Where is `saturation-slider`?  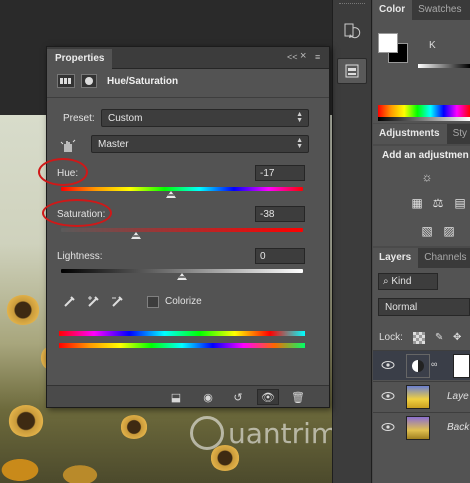
saturation-slider is located at coordinates (182, 230).